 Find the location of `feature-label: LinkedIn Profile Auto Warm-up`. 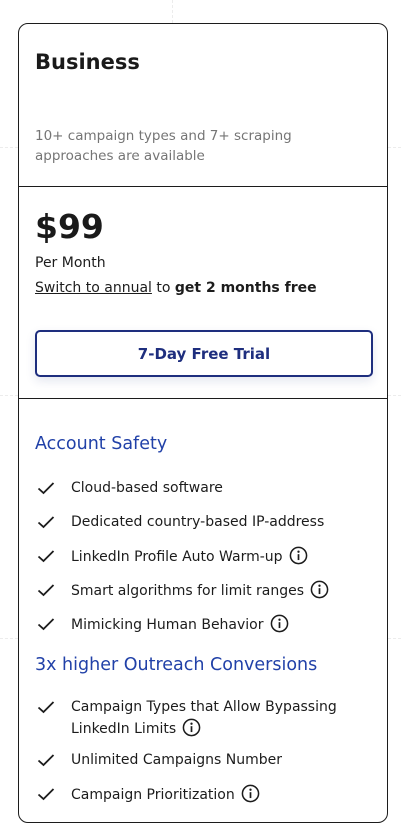

feature-label: LinkedIn Profile Auto Warm-up is located at coordinates (177, 557).